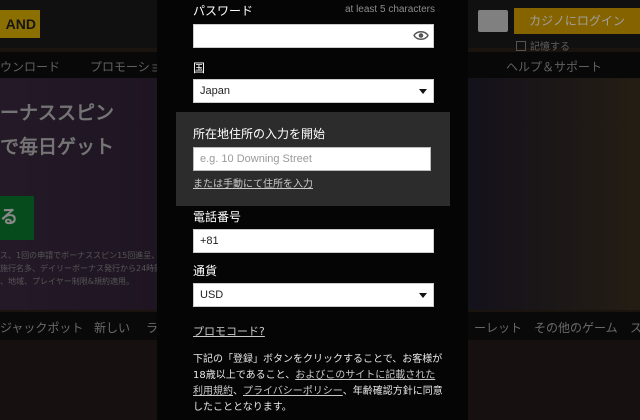 The image size is (640, 420). Describe the element at coordinates (313, 295) in the screenshot. I see `currency-select: USD` at that location.